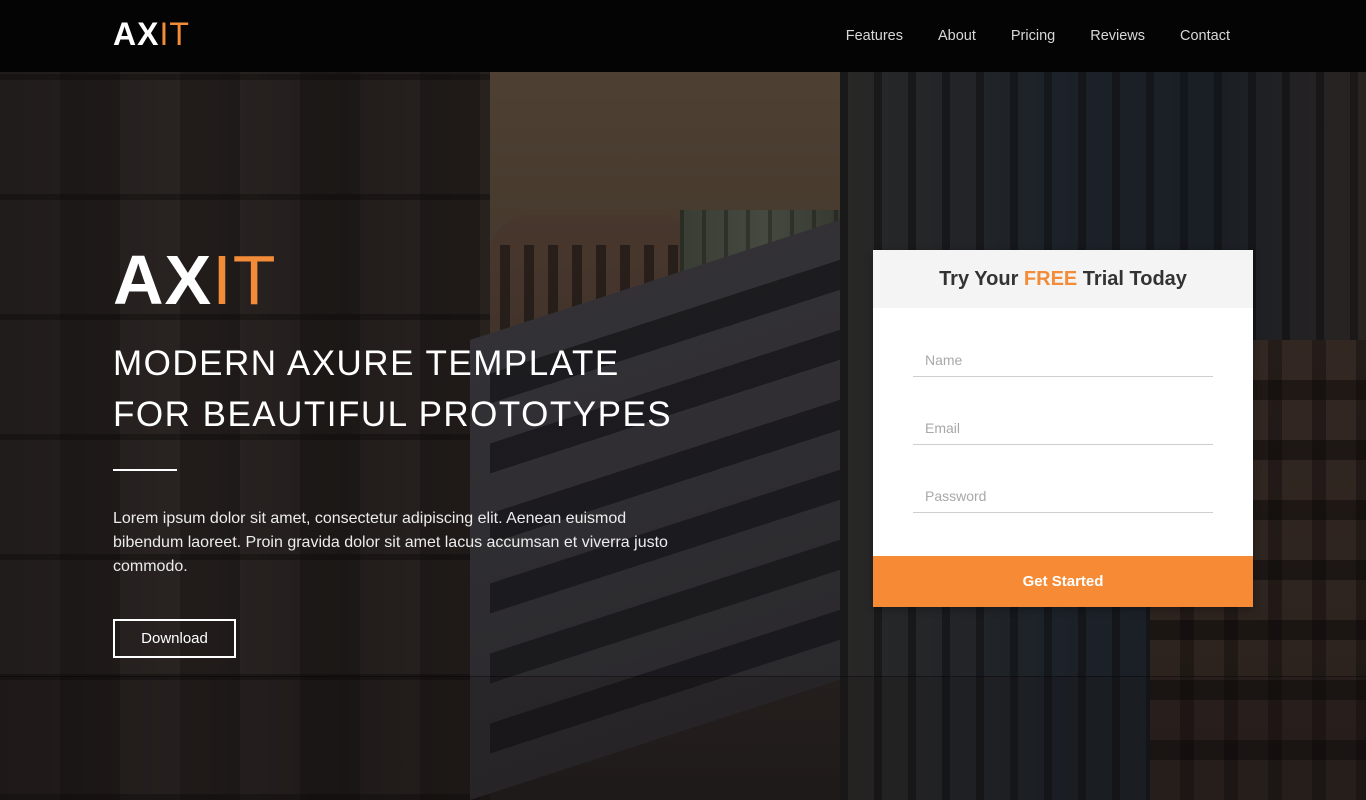 This screenshot has width=1366, height=800. What do you see at coordinates (1050, 279) in the screenshot?
I see `form-title-highlight: FREE` at bounding box center [1050, 279].